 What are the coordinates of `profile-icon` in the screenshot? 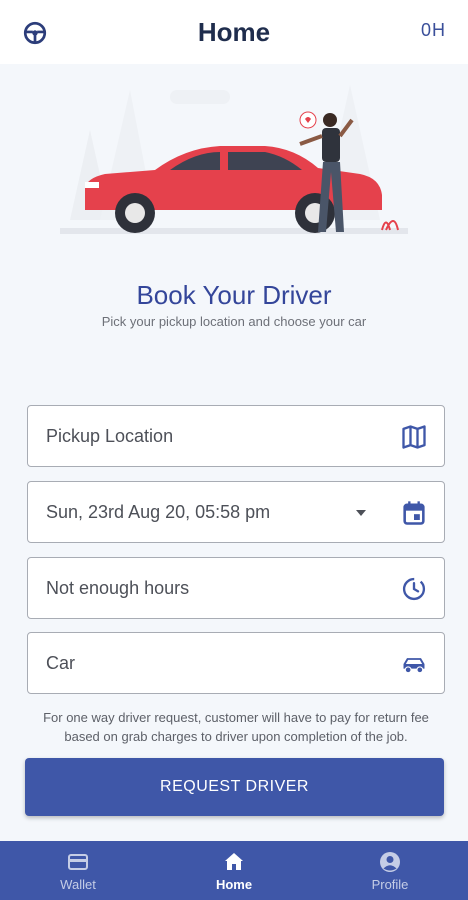 It's located at (390, 861).